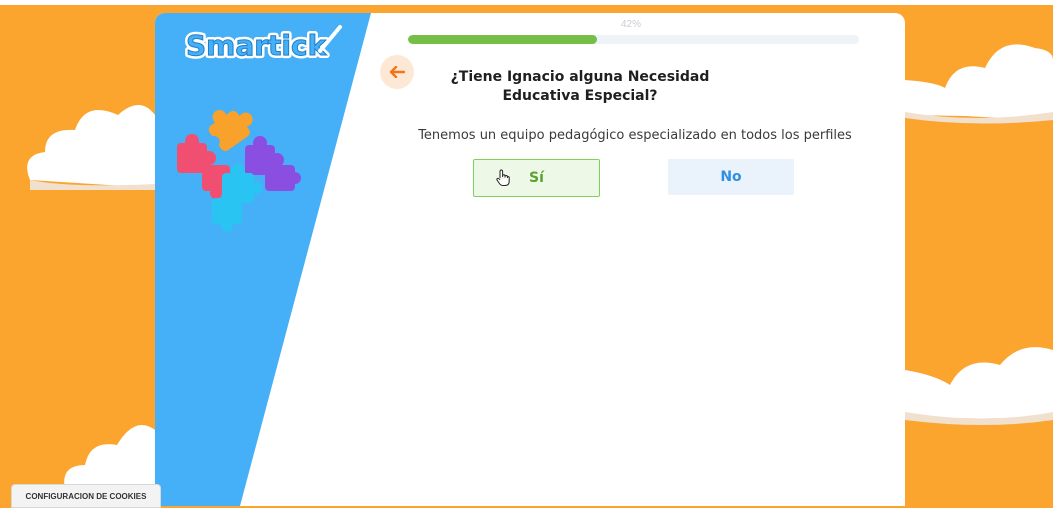  Describe the element at coordinates (979, 386) in the screenshot. I see `cloud-right-bottom` at that location.